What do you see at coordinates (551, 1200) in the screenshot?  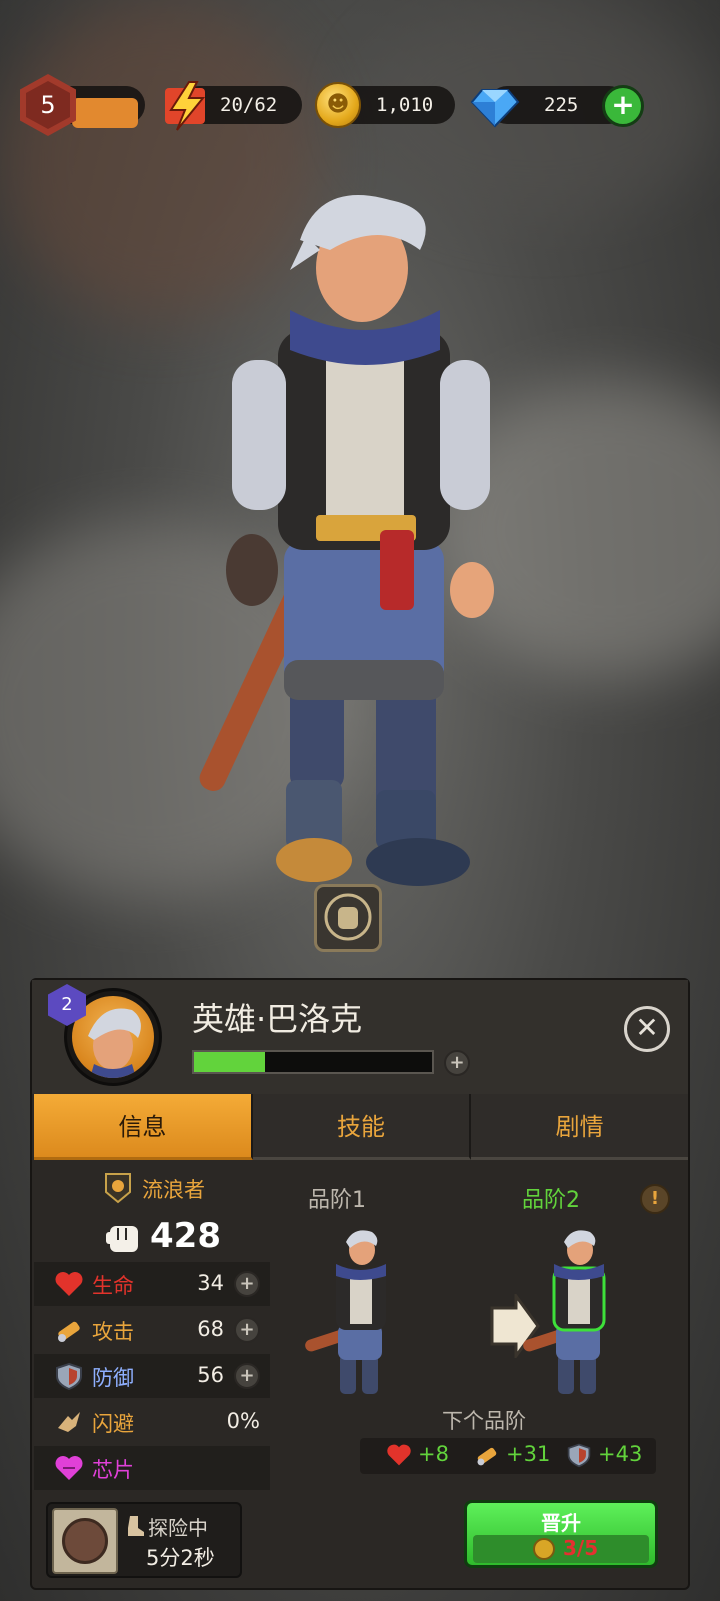 I see `next-grade-label: 品阶2` at bounding box center [551, 1200].